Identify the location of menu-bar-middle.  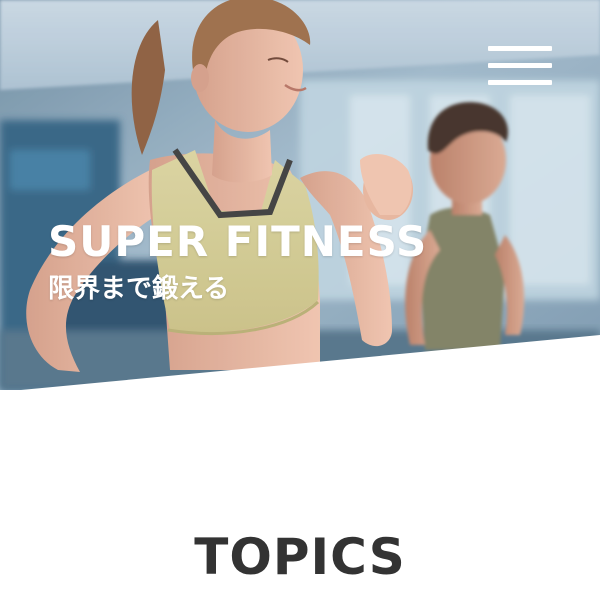
(520, 65).